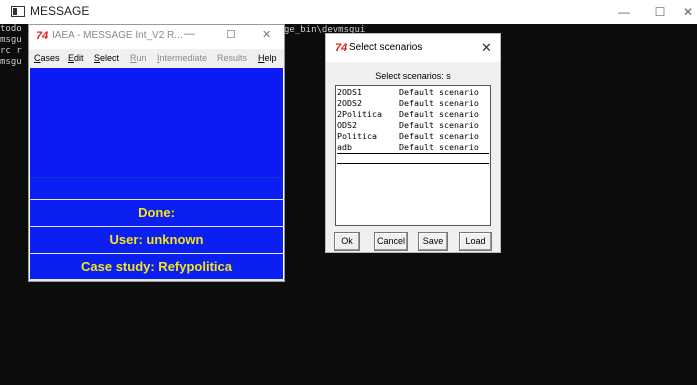 The image size is (697, 385). Describe the element at coordinates (391, 241) in the screenshot. I see `cancel-button: Cancel` at that location.